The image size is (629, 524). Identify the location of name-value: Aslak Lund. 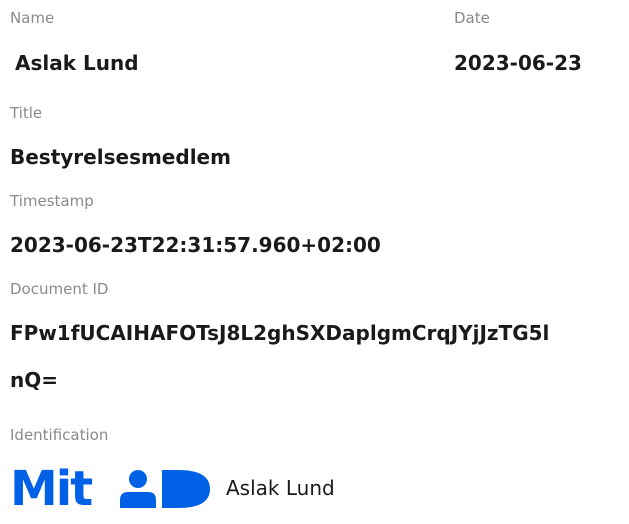
(77, 63).